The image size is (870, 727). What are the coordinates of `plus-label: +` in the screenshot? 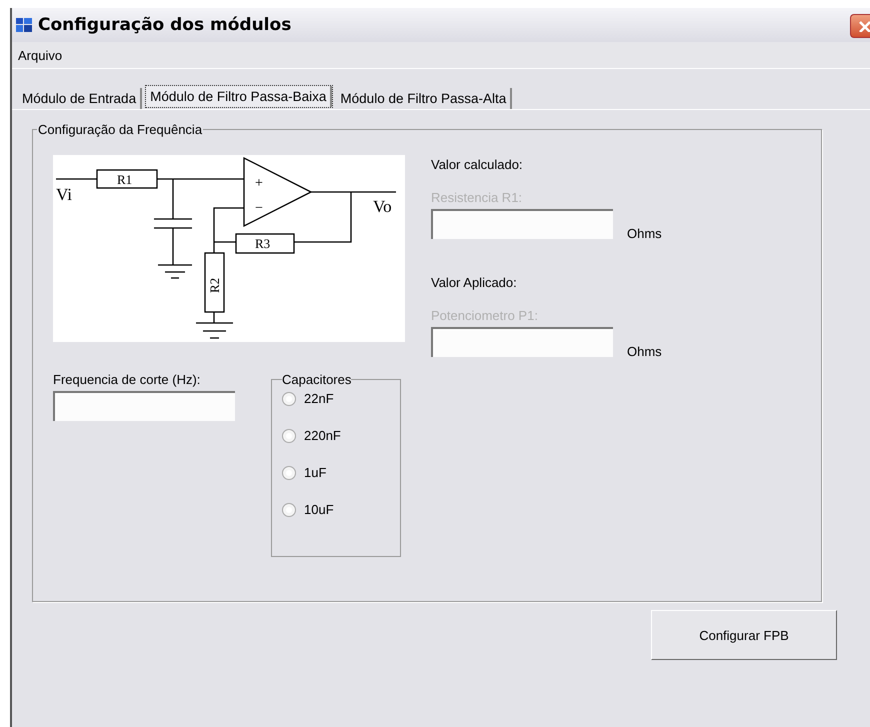 It's located at (259, 183).